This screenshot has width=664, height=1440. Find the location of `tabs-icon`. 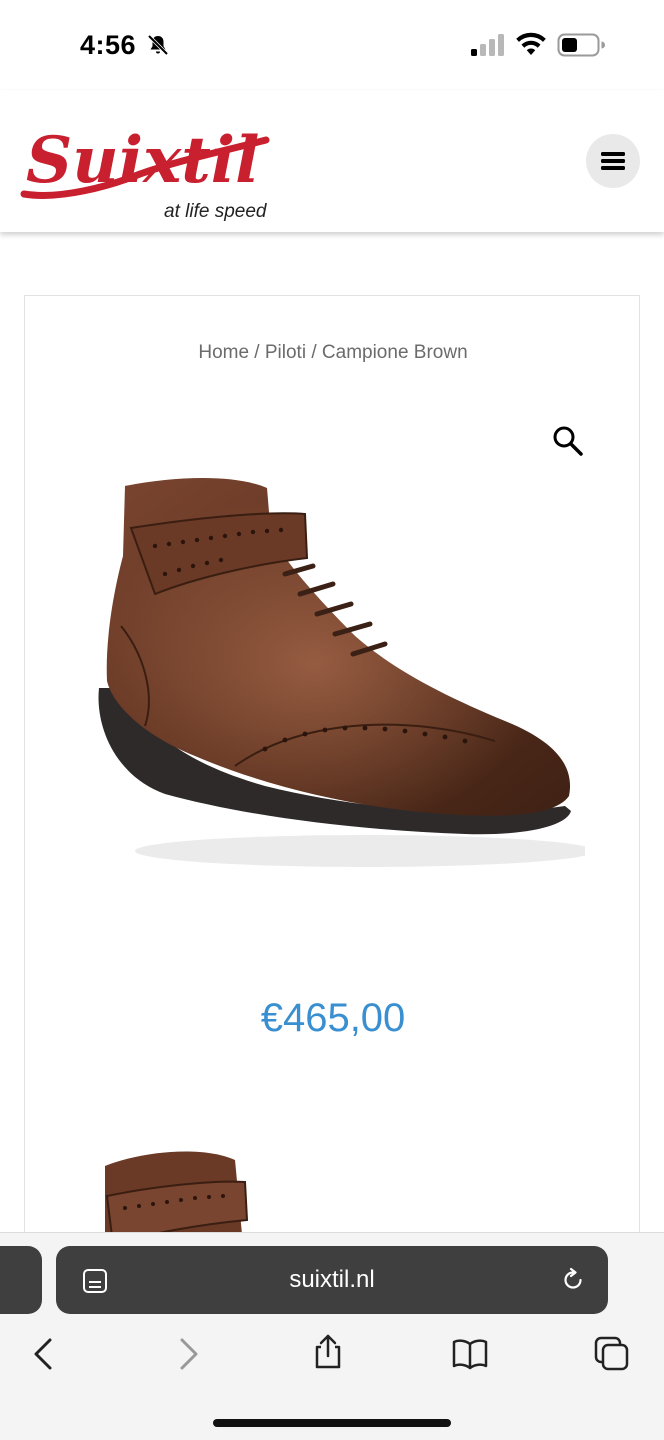

tabs-icon is located at coordinates (612, 1354).